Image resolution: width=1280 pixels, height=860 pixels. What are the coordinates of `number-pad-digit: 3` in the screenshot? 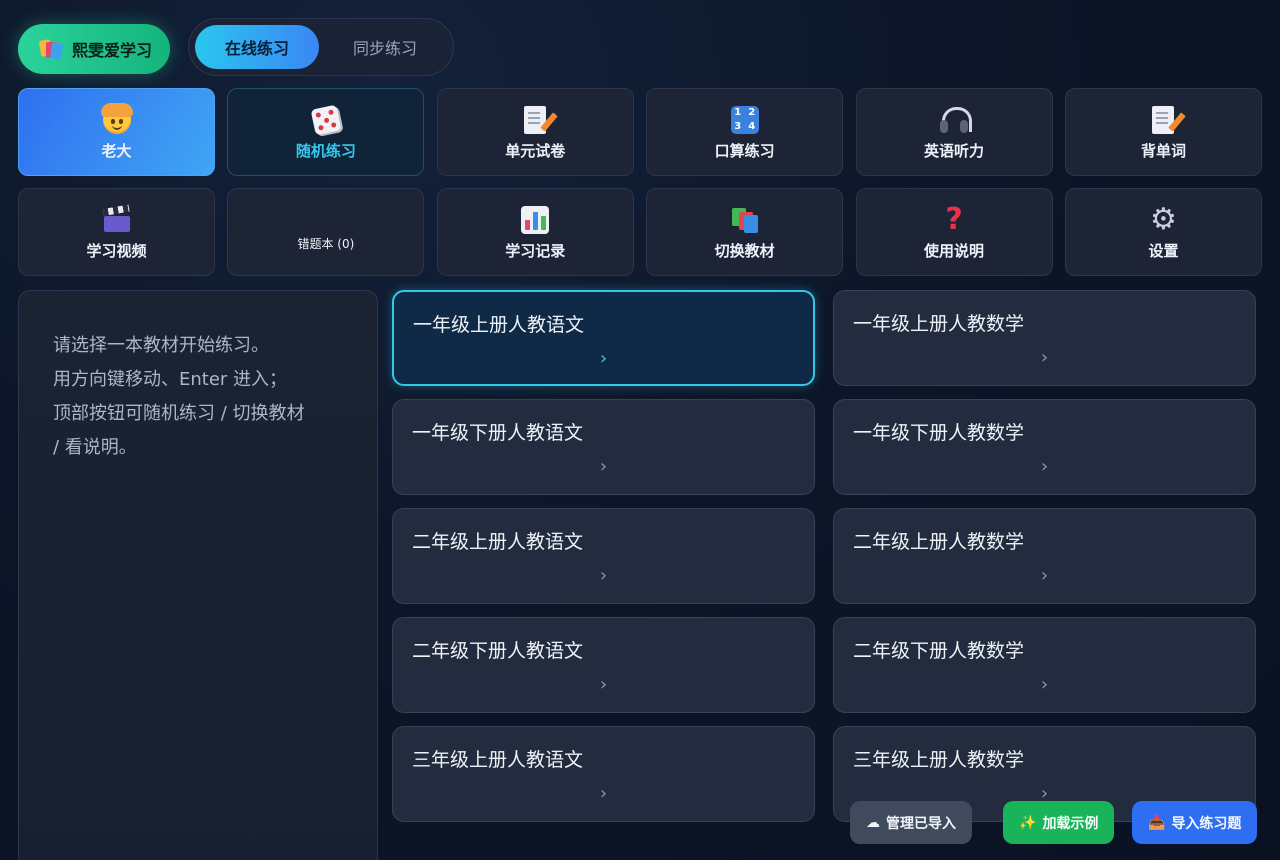 It's located at (738, 126).